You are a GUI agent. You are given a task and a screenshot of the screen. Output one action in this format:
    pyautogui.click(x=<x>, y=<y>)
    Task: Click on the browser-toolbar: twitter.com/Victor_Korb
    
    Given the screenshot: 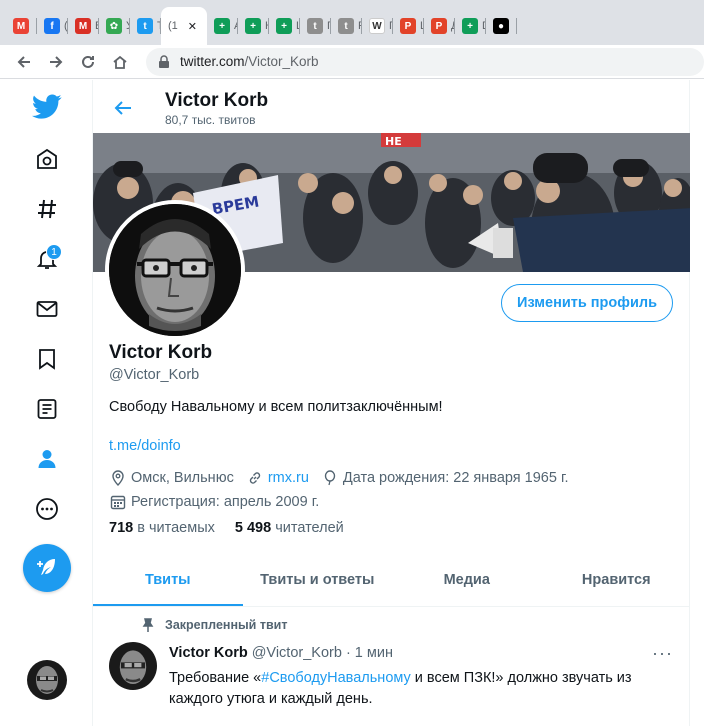 What is the action you would take?
    pyautogui.click(x=352, y=62)
    